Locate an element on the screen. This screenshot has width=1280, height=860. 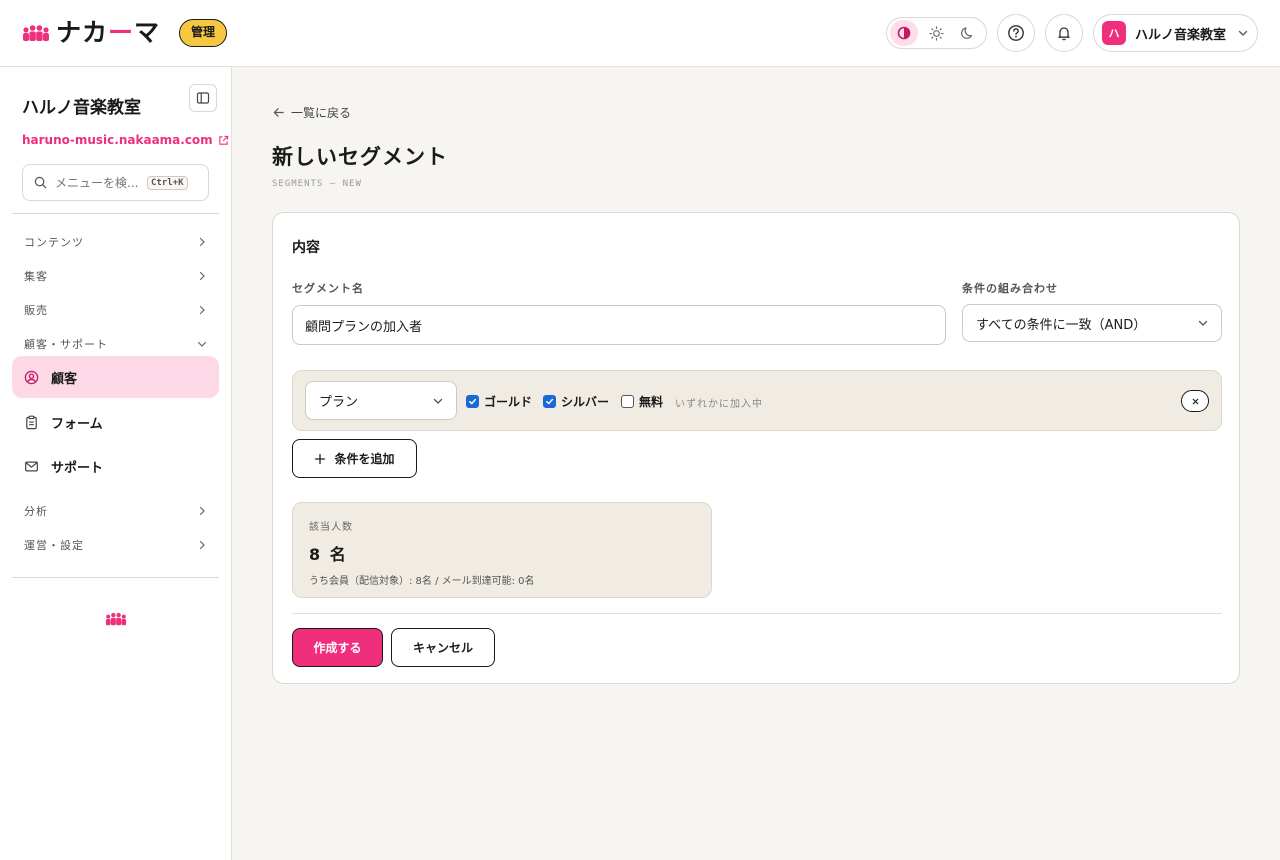
notifications-button is located at coordinates (1064, 33).